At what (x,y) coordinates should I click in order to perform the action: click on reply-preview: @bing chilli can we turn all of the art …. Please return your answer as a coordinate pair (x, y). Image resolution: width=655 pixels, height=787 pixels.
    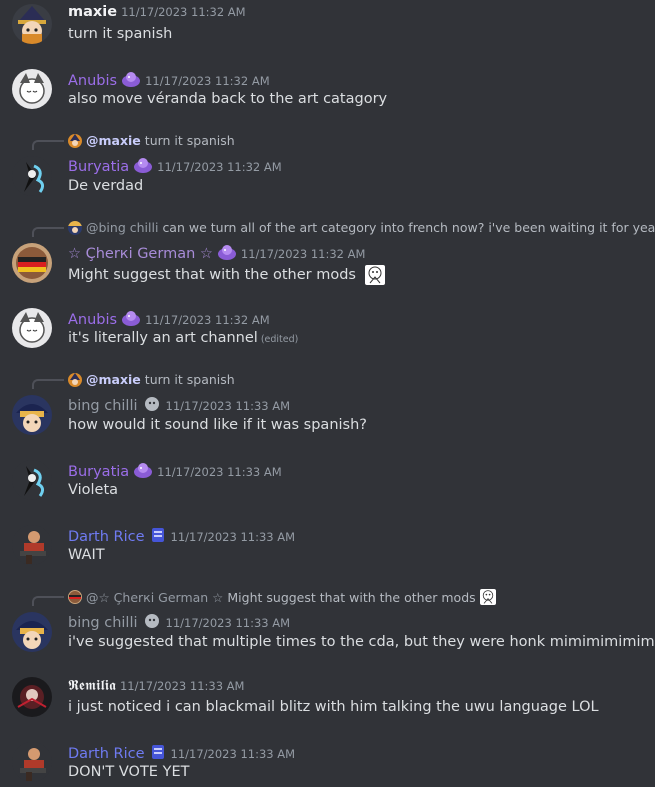
    Looking at the image, I should click on (361, 227).